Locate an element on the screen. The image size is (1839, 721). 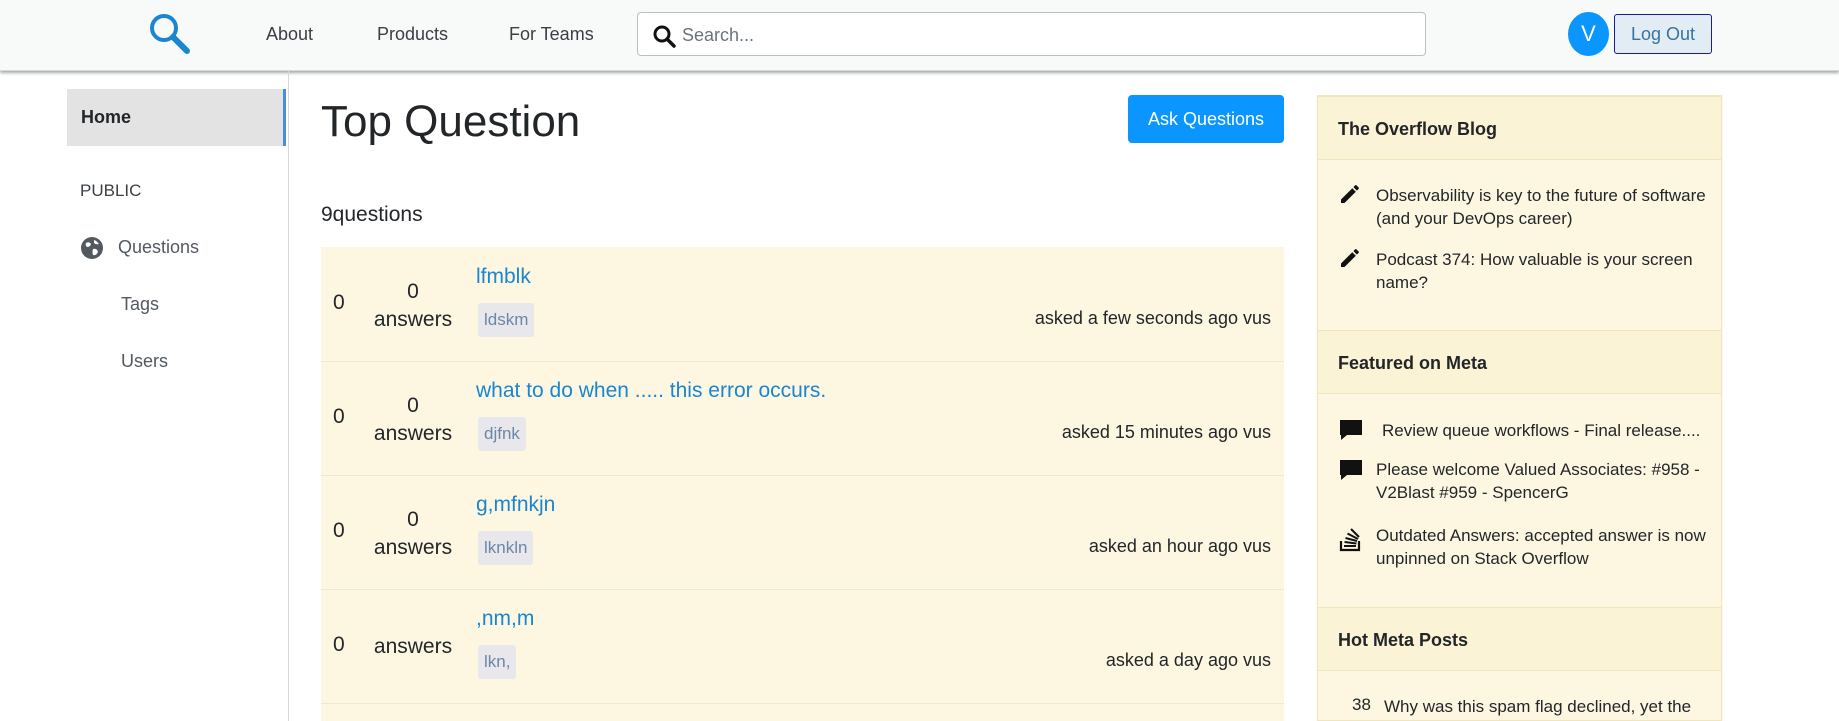
search-bar is located at coordinates (1031, 34).